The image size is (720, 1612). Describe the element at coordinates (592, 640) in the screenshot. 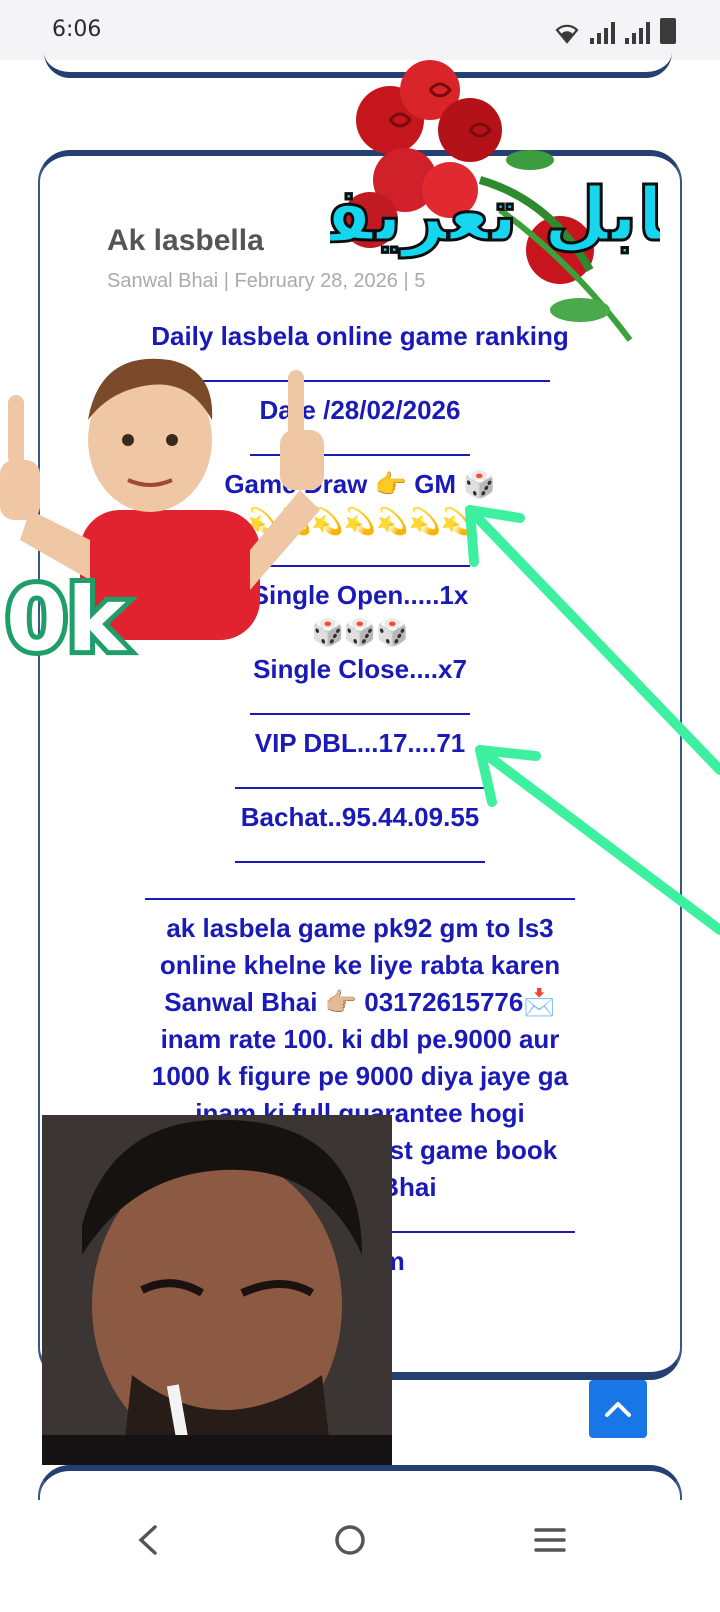

I see `arrow-upper` at that location.